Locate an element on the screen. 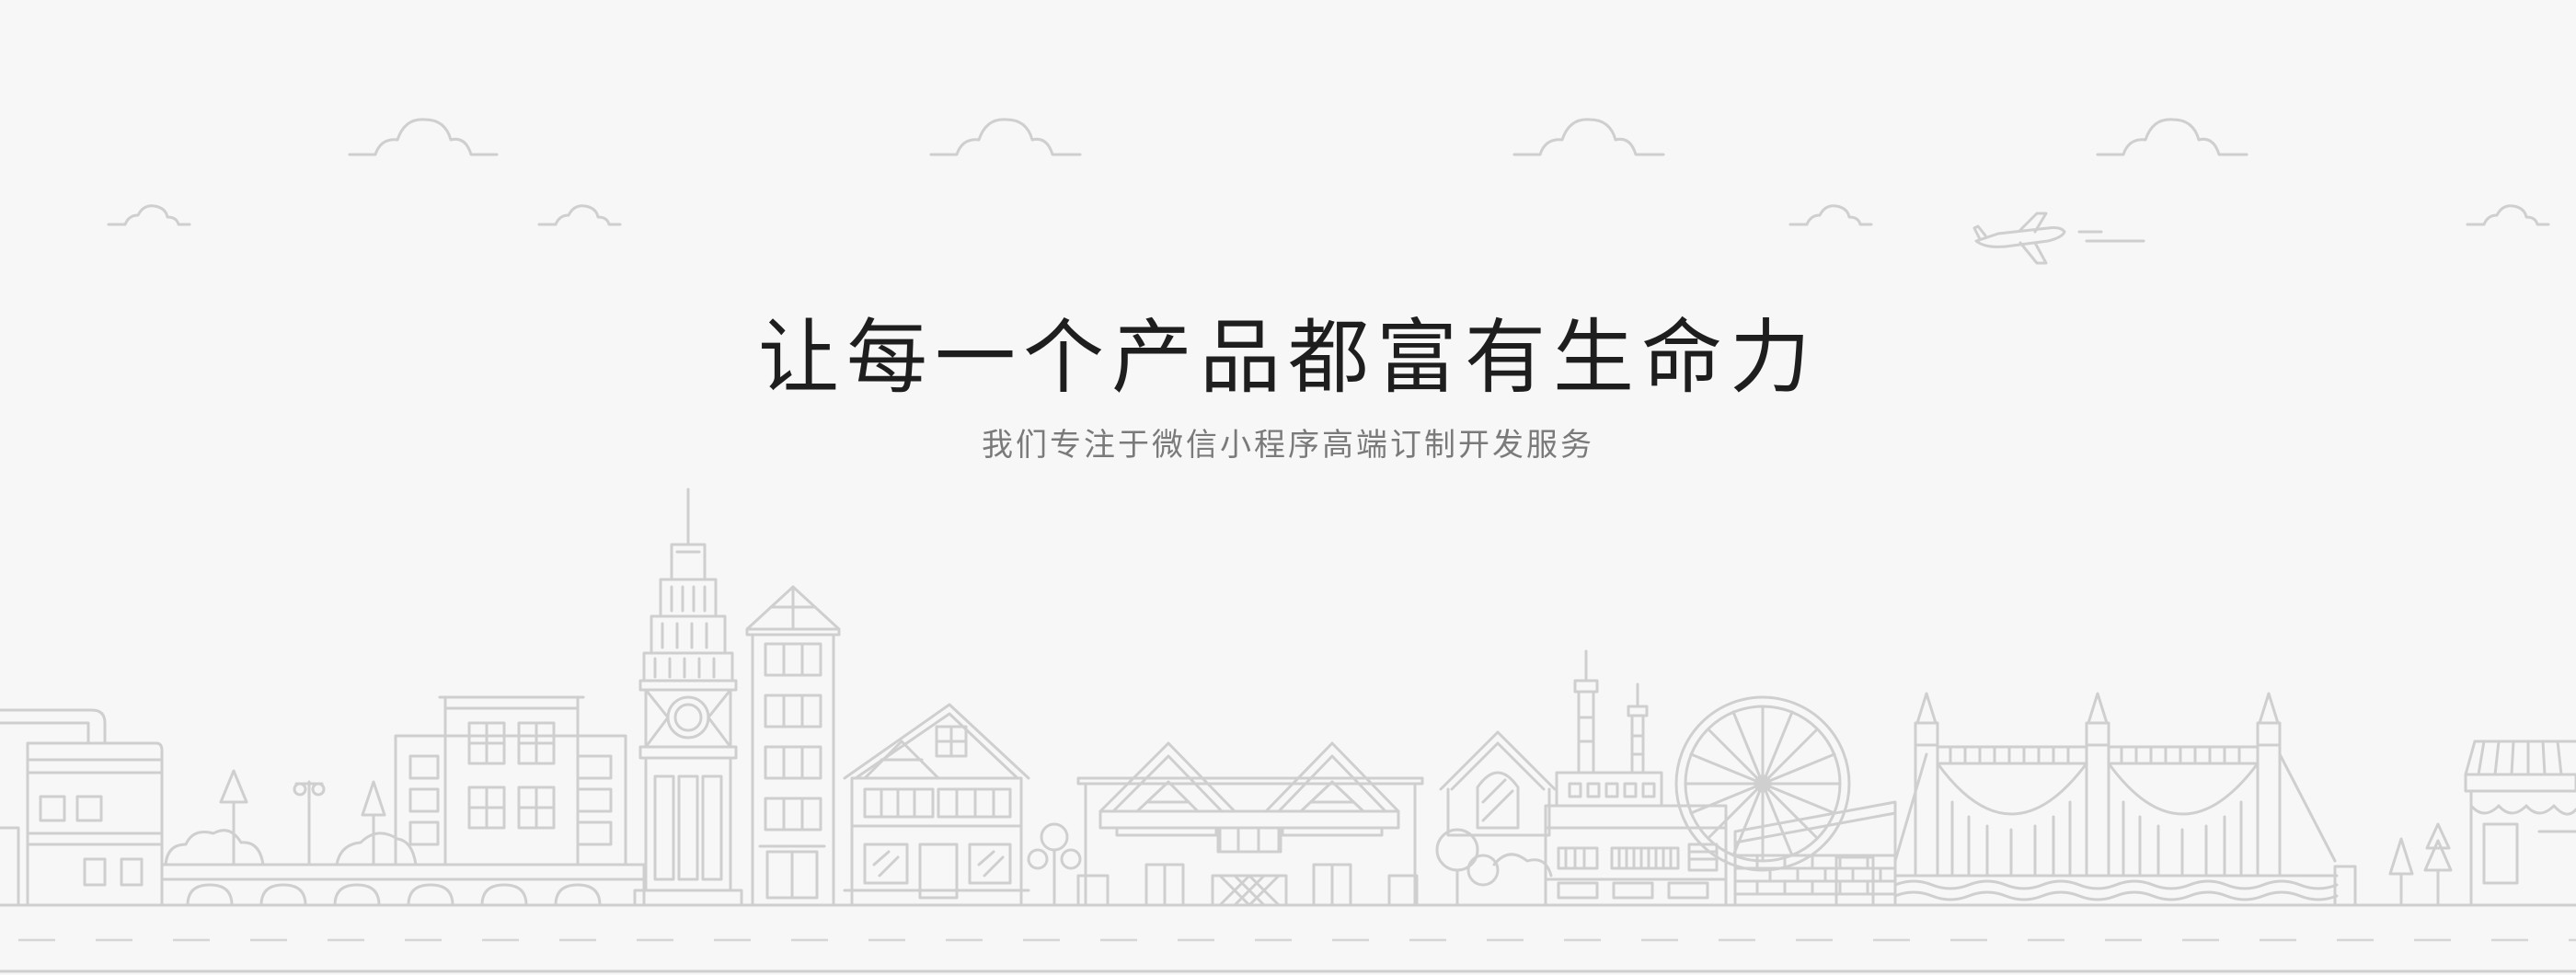 The image size is (2576, 975). ferris-wheel is located at coordinates (1762, 783).